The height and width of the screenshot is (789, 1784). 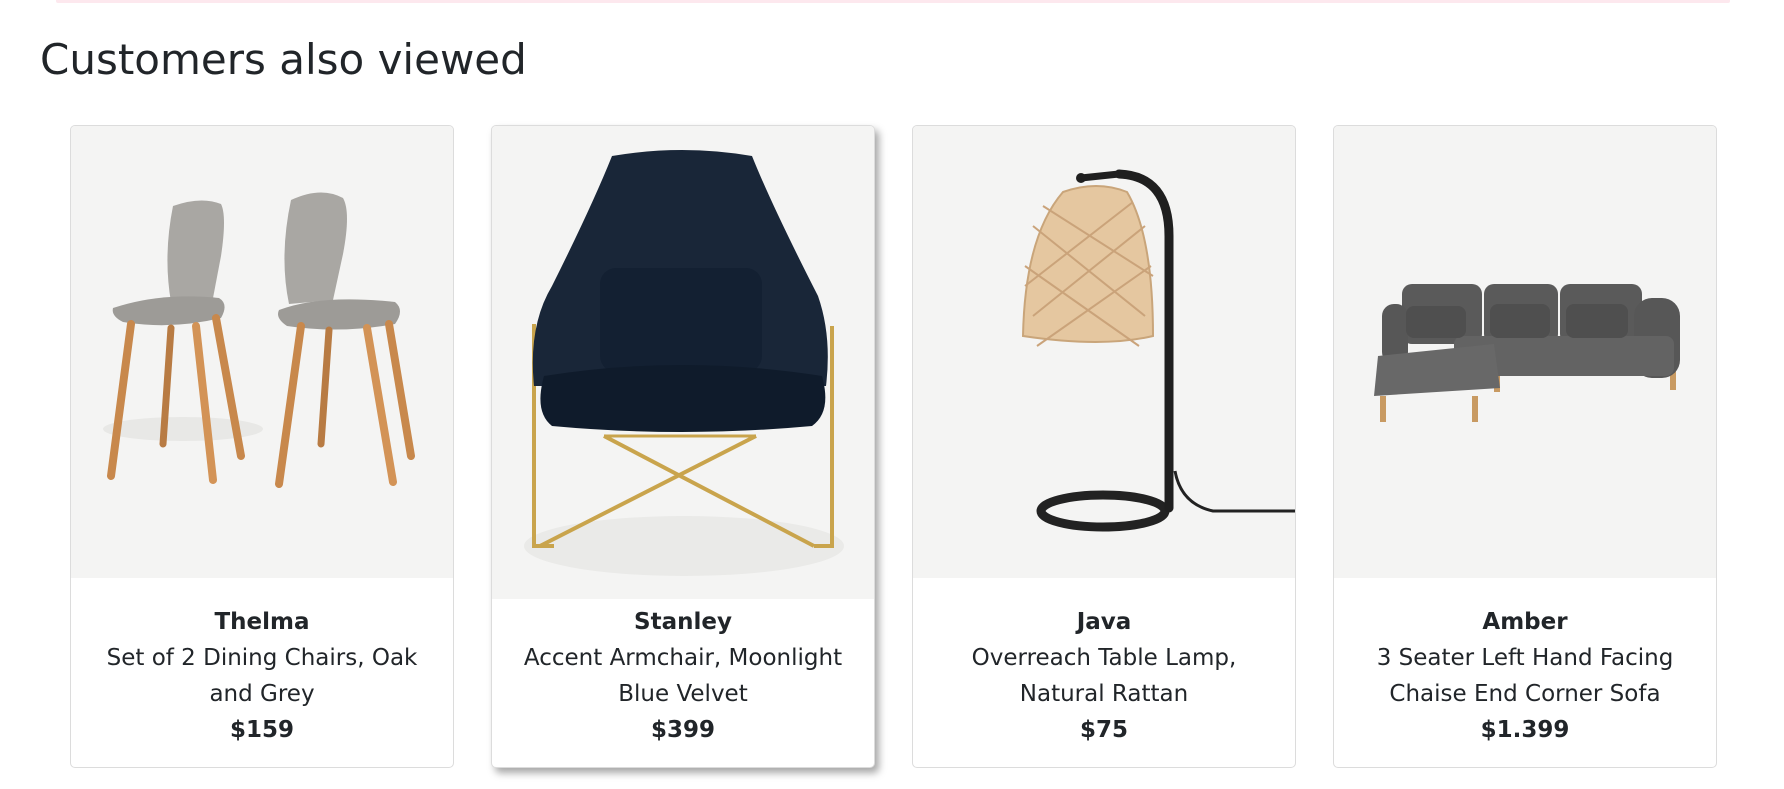 I want to click on product-price: $1.399, so click(x=1525, y=730).